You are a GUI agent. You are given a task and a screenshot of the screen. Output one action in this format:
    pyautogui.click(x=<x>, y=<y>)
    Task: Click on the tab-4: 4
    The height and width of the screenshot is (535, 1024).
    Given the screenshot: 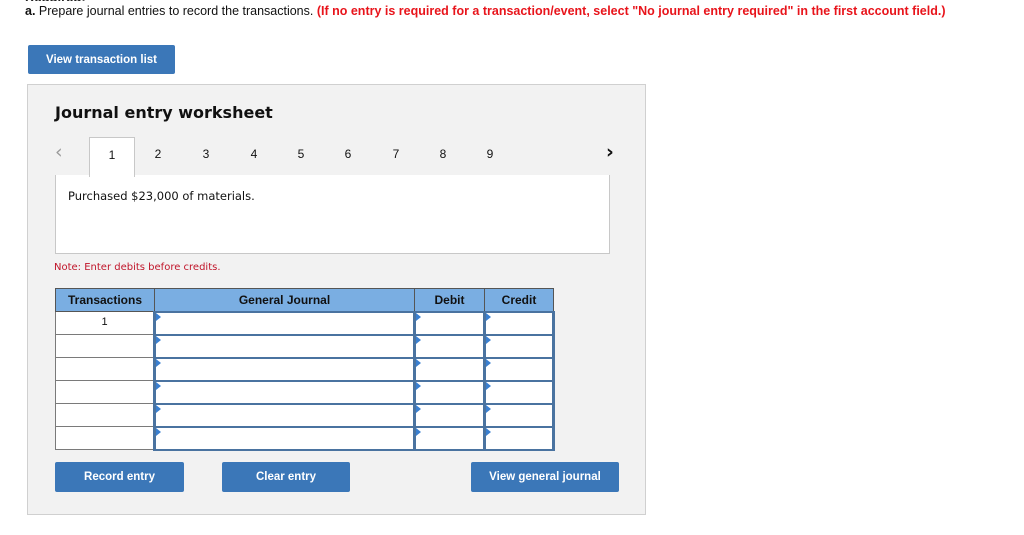 What is the action you would take?
    pyautogui.click(x=254, y=156)
    